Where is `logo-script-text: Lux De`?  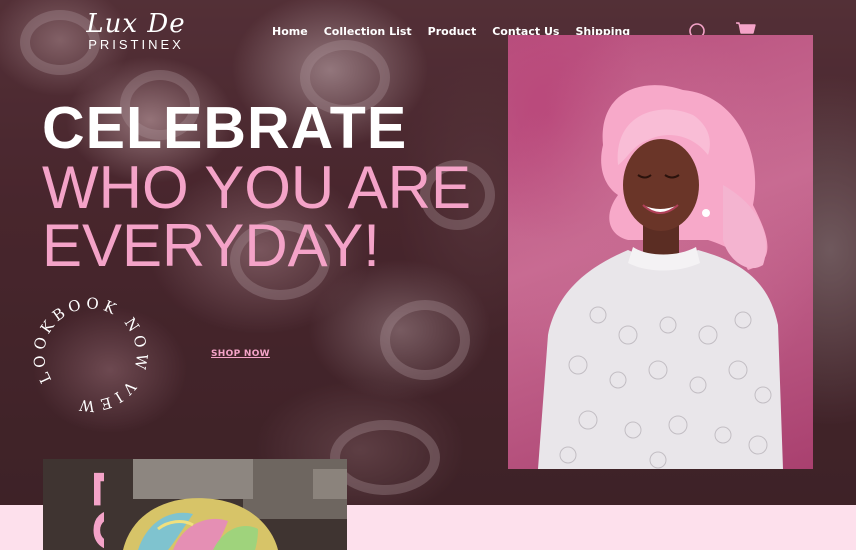
logo-script-text: Lux De is located at coordinates (136, 24).